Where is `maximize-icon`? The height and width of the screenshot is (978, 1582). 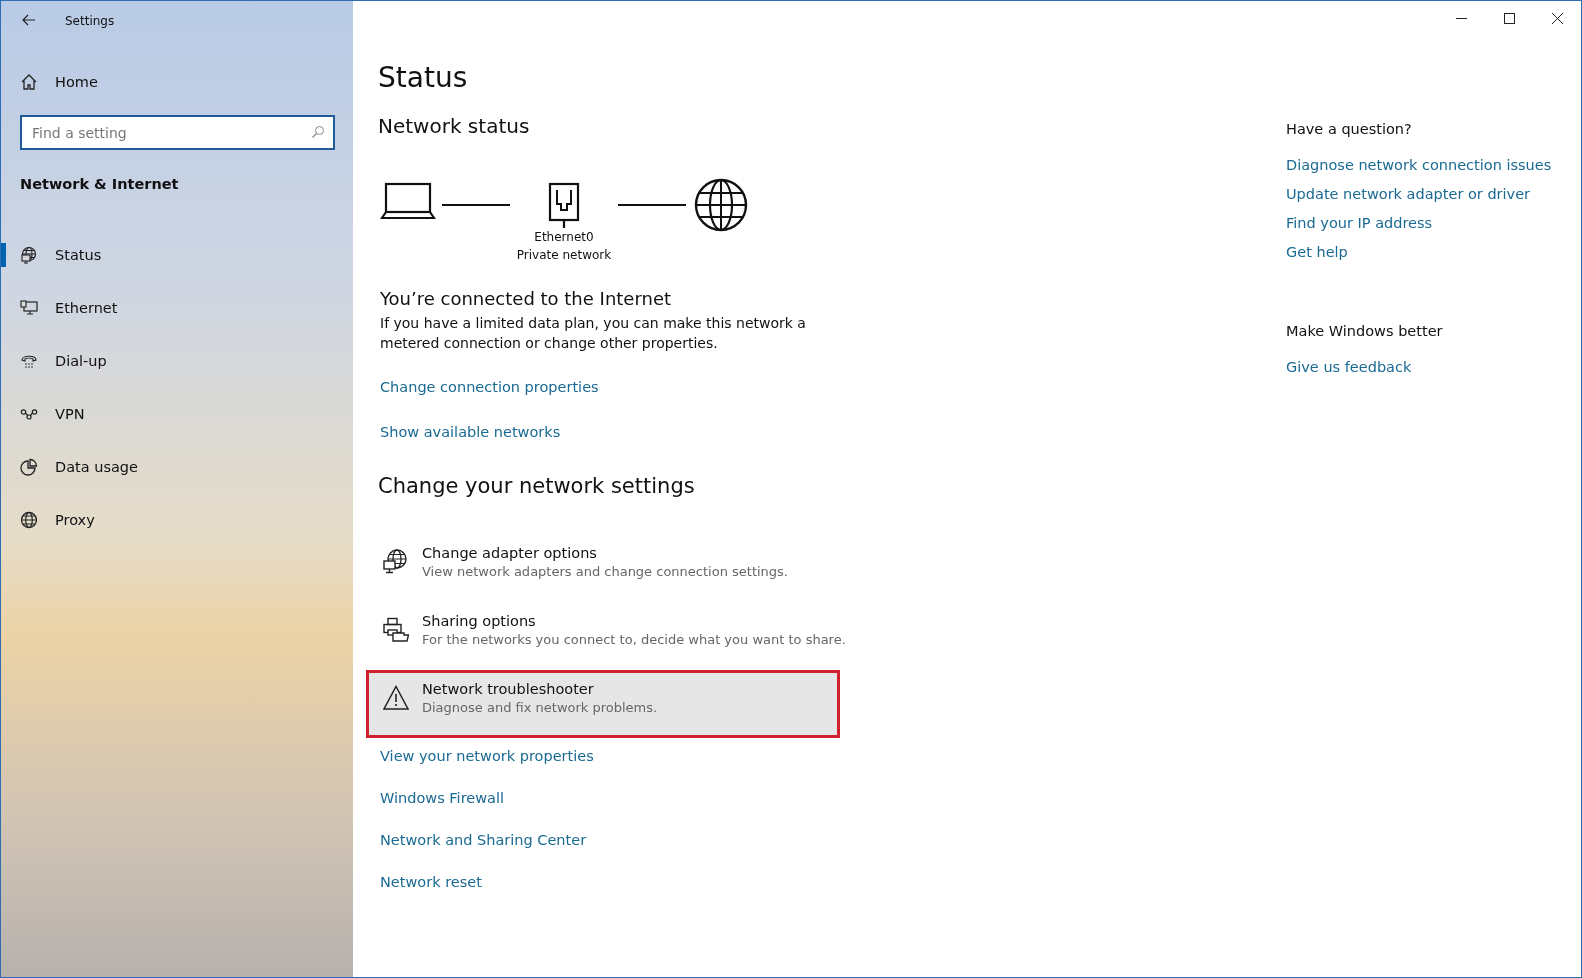 maximize-icon is located at coordinates (1509, 18).